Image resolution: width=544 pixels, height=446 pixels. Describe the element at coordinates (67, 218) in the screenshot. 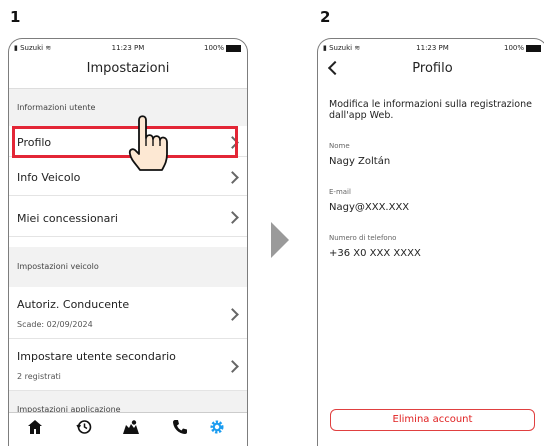

I see `settings-item-label: Miei concessionari` at that location.